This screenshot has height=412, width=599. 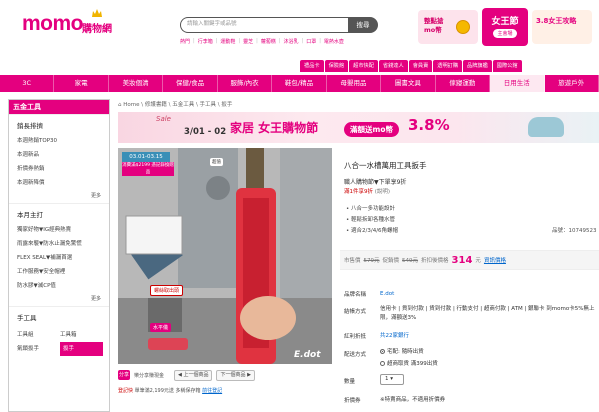 I want to click on spec-label: 數量, so click(x=350, y=382).